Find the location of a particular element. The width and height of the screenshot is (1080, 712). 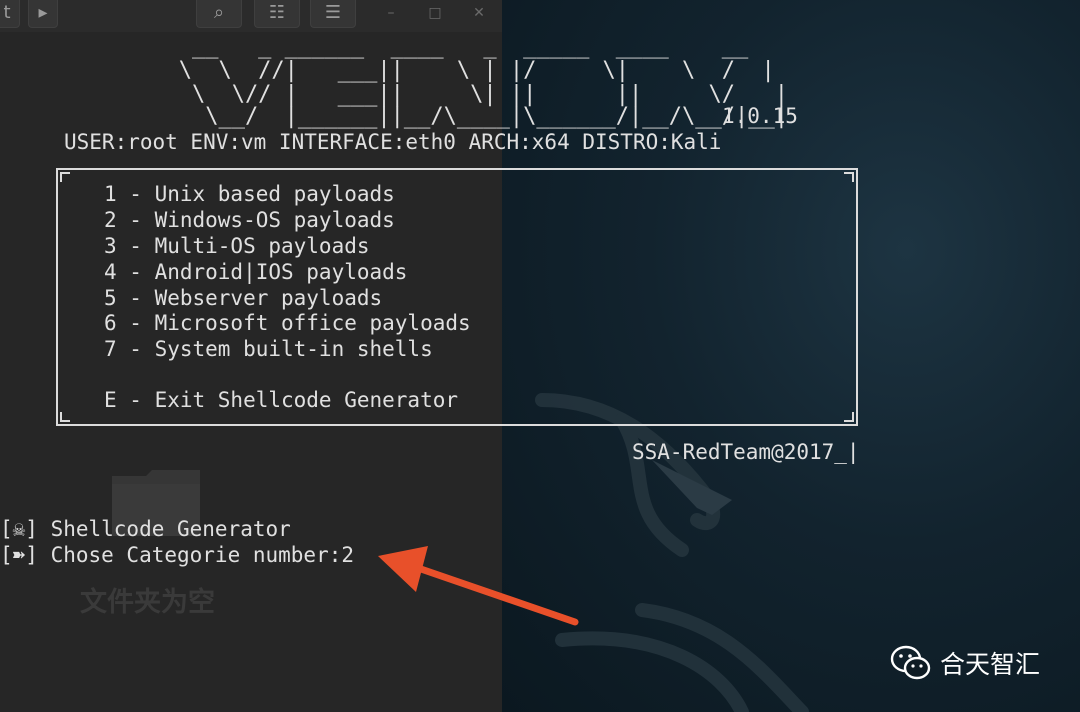

prompt-input: [➽] Chose Categorie number:2 is located at coordinates (177, 555).